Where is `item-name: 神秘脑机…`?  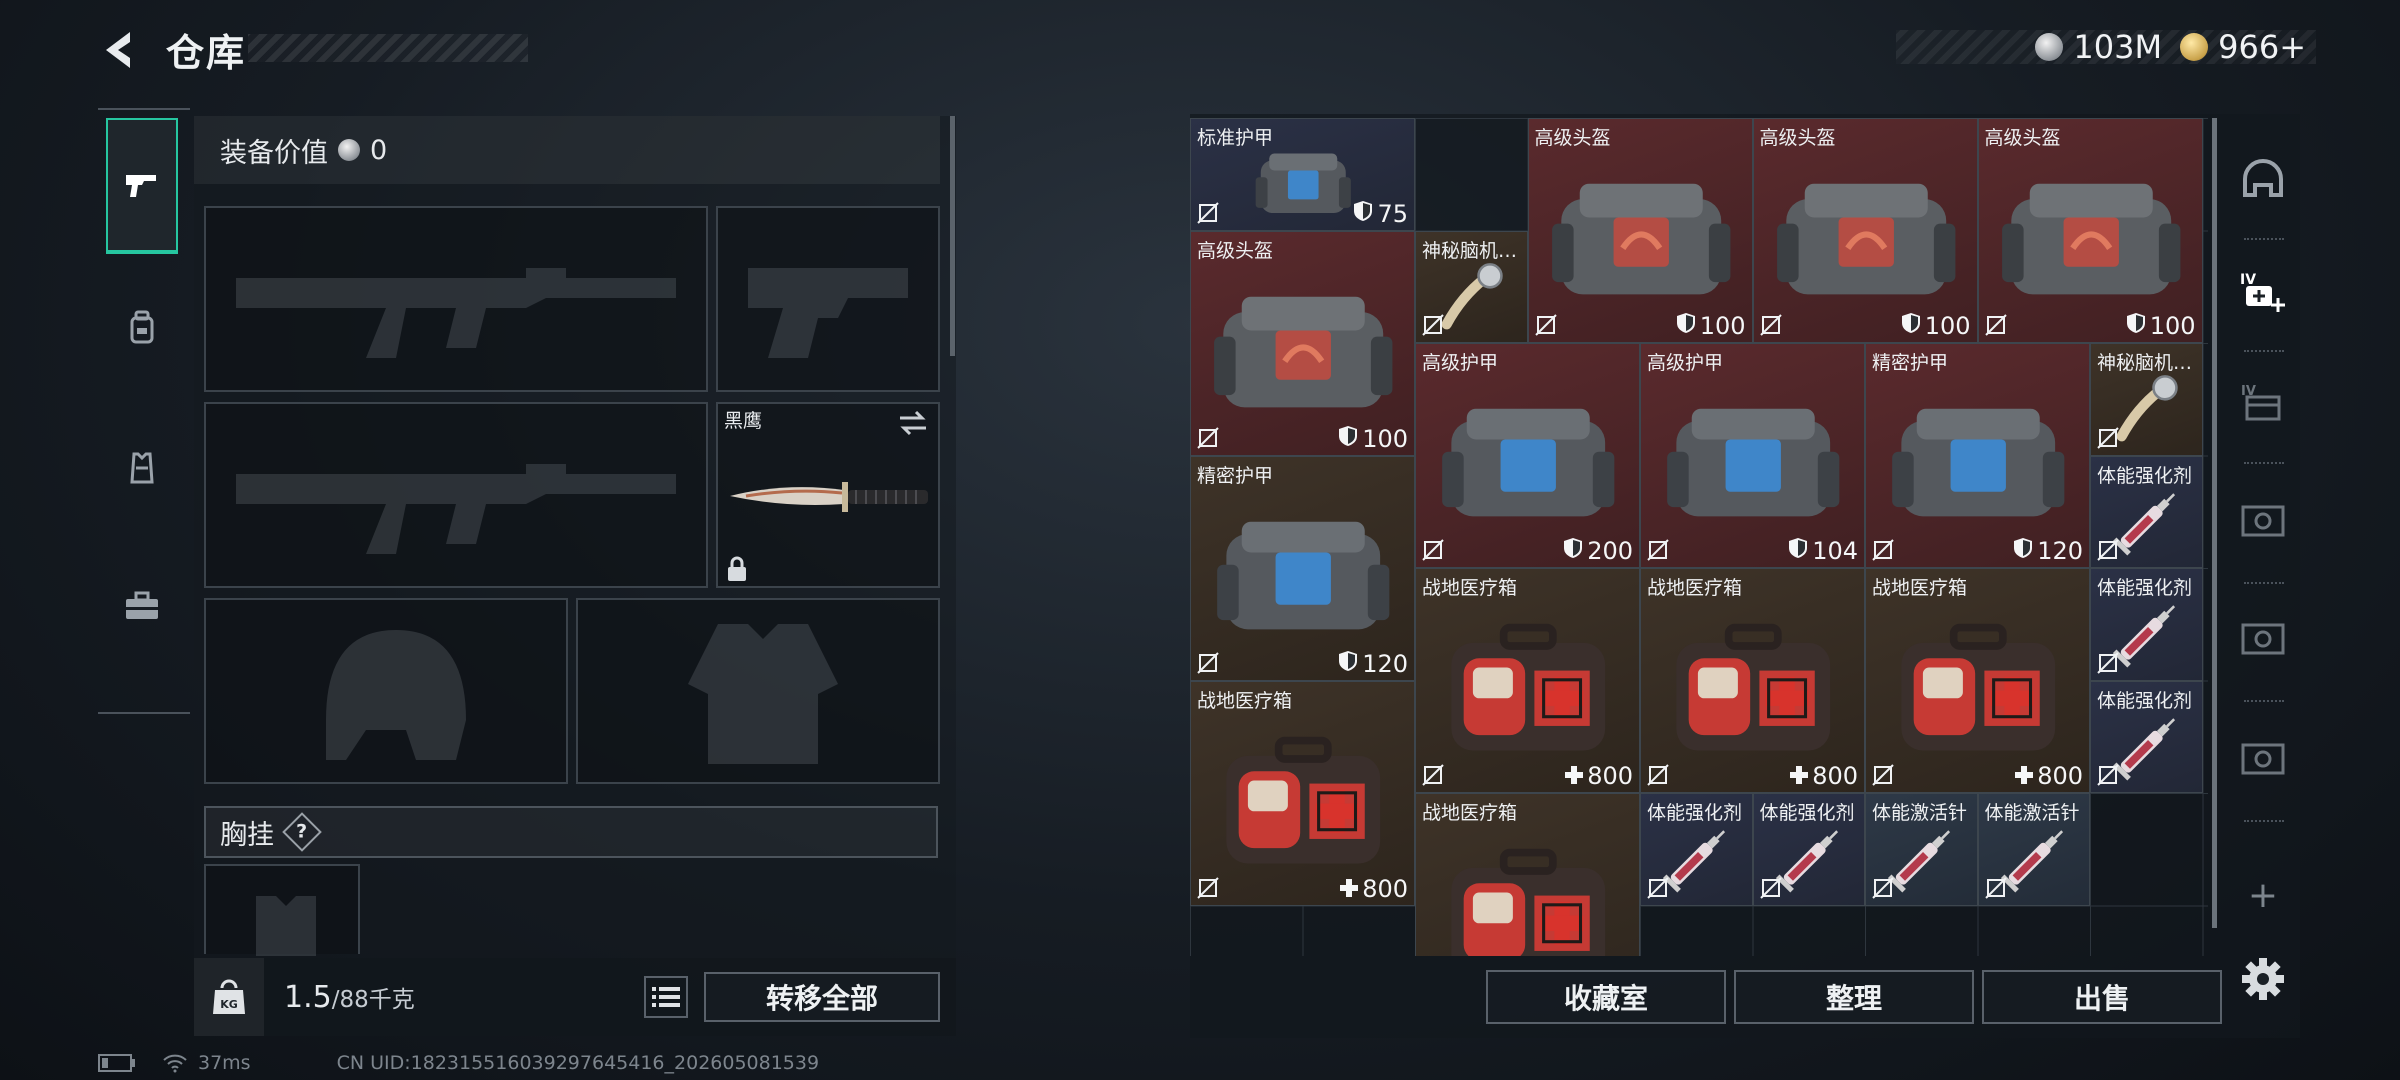
item-name: 神秘脑机… is located at coordinates (2145, 363).